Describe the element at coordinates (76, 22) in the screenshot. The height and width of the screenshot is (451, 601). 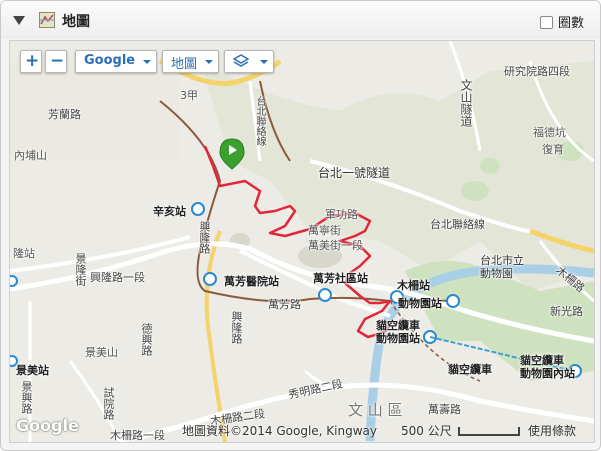
I see `panel-title: 地圖` at that location.